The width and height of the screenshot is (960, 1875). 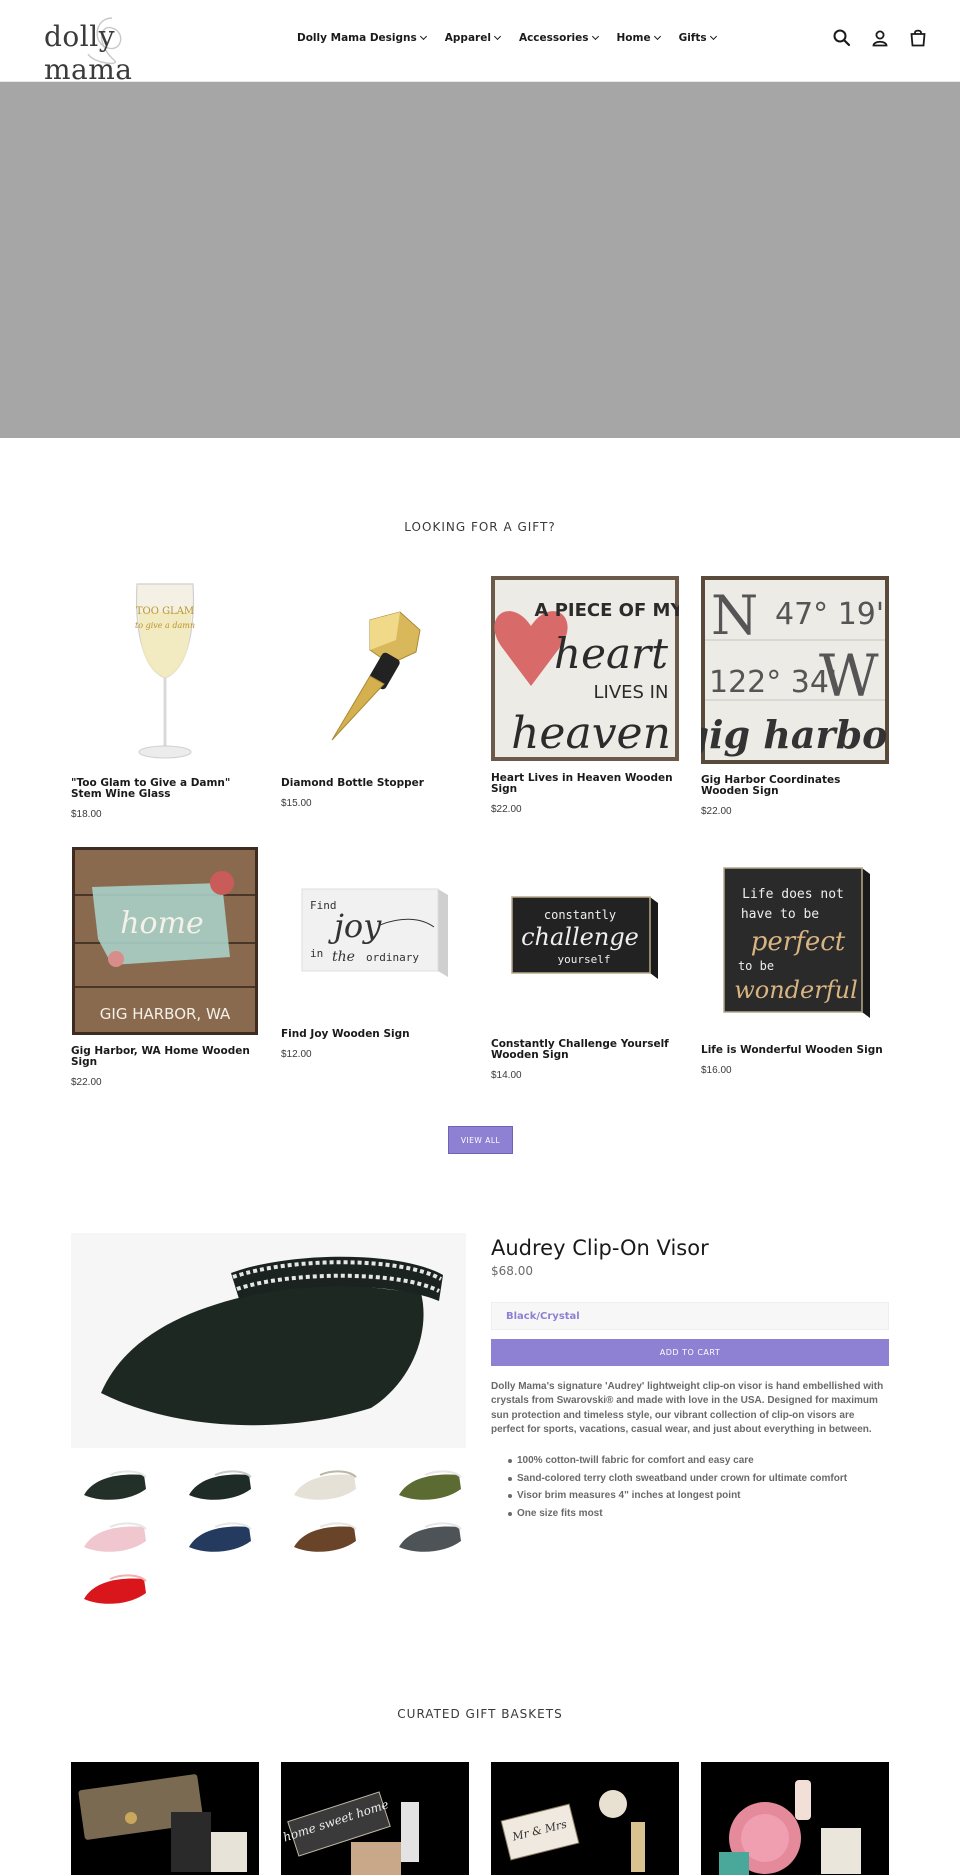 What do you see at coordinates (690, 1316) in the screenshot?
I see `variant-select: Black/Crystal` at bounding box center [690, 1316].